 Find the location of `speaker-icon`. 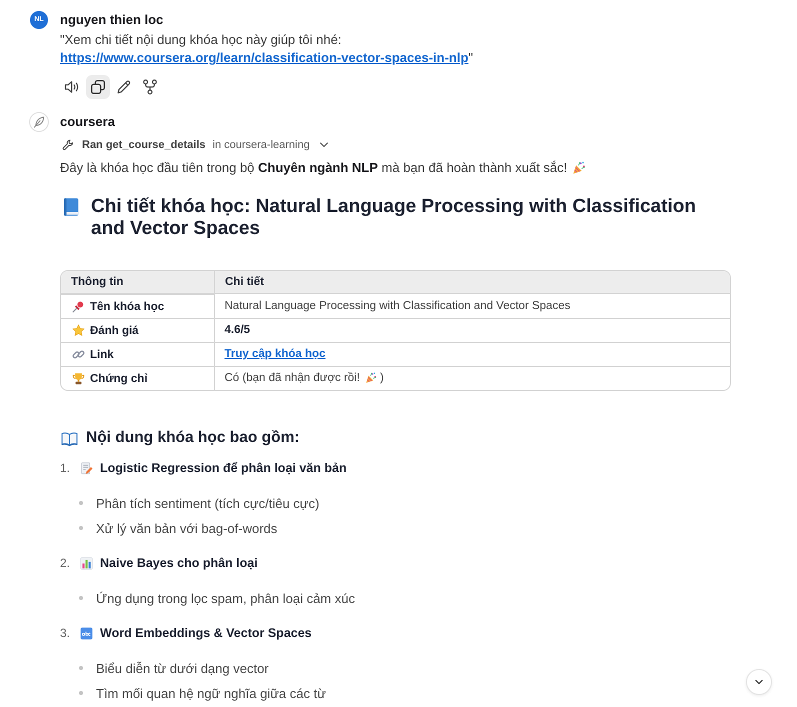

speaker-icon is located at coordinates (72, 87).